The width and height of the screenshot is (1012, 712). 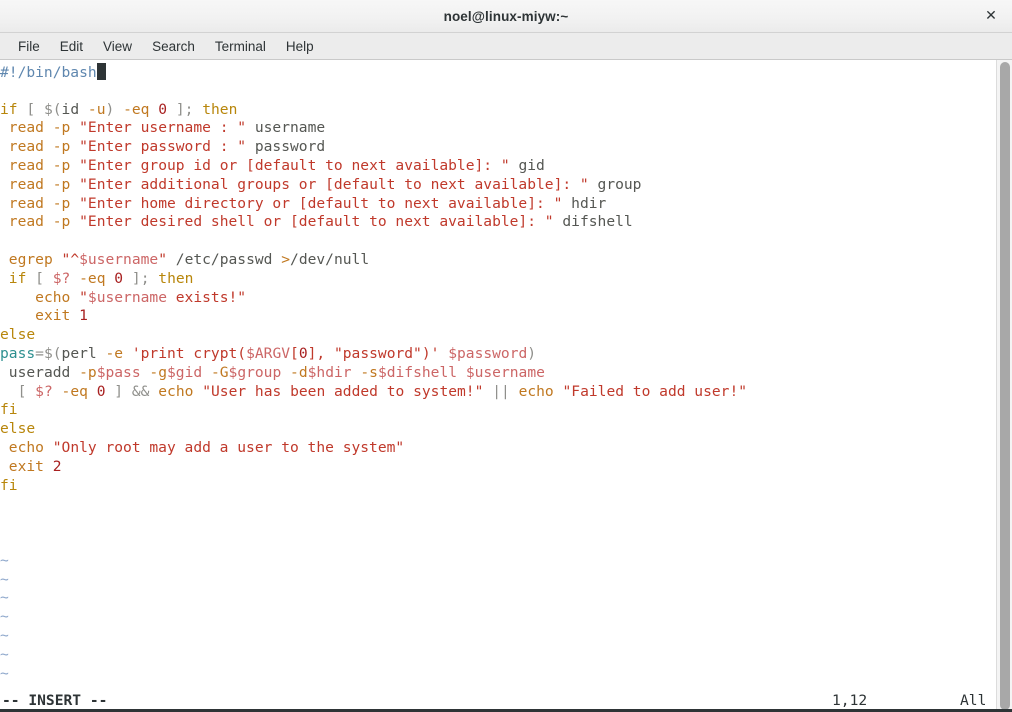 I want to click on scrollbar-thumb, so click(x=1005, y=386).